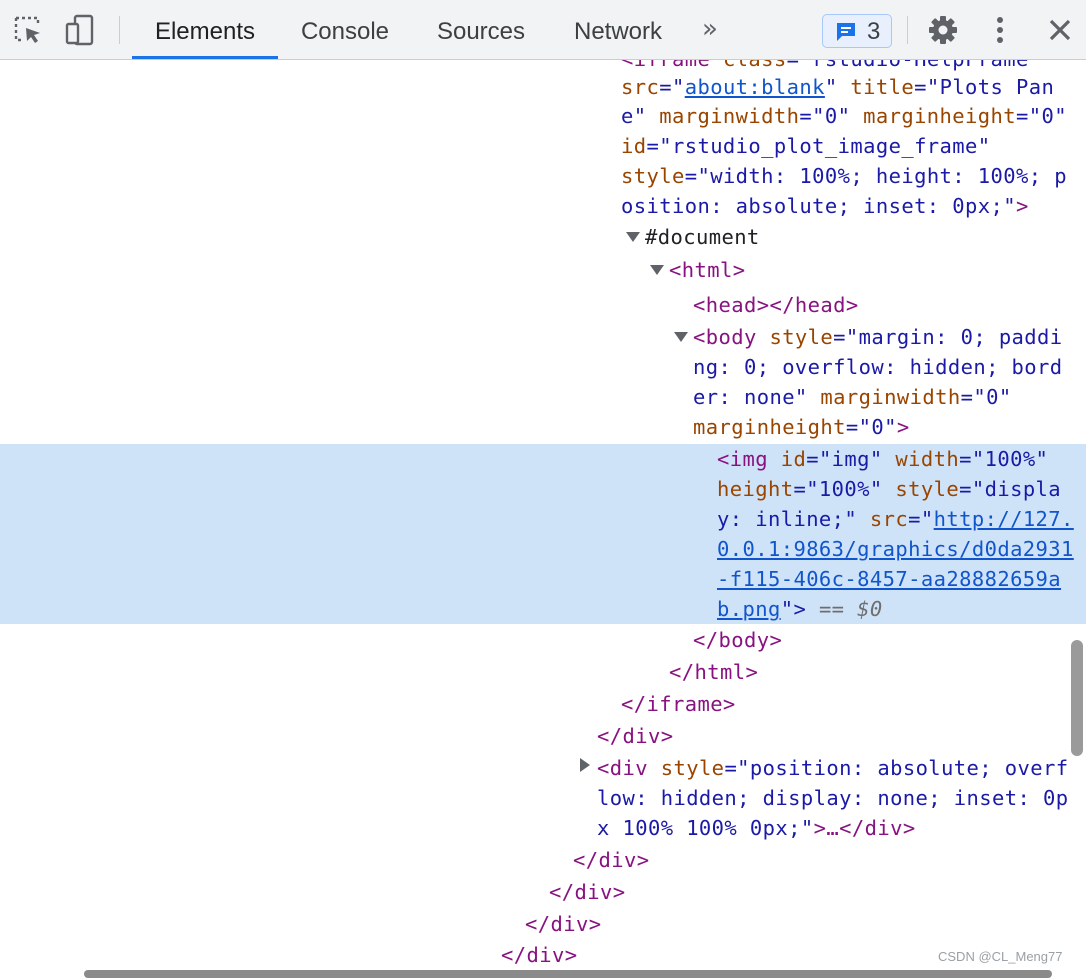 The height and width of the screenshot is (978, 1086). Describe the element at coordinates (832, 768) in the screenshot. I see `code-line: <div style="position: absolute; overf` at that location.